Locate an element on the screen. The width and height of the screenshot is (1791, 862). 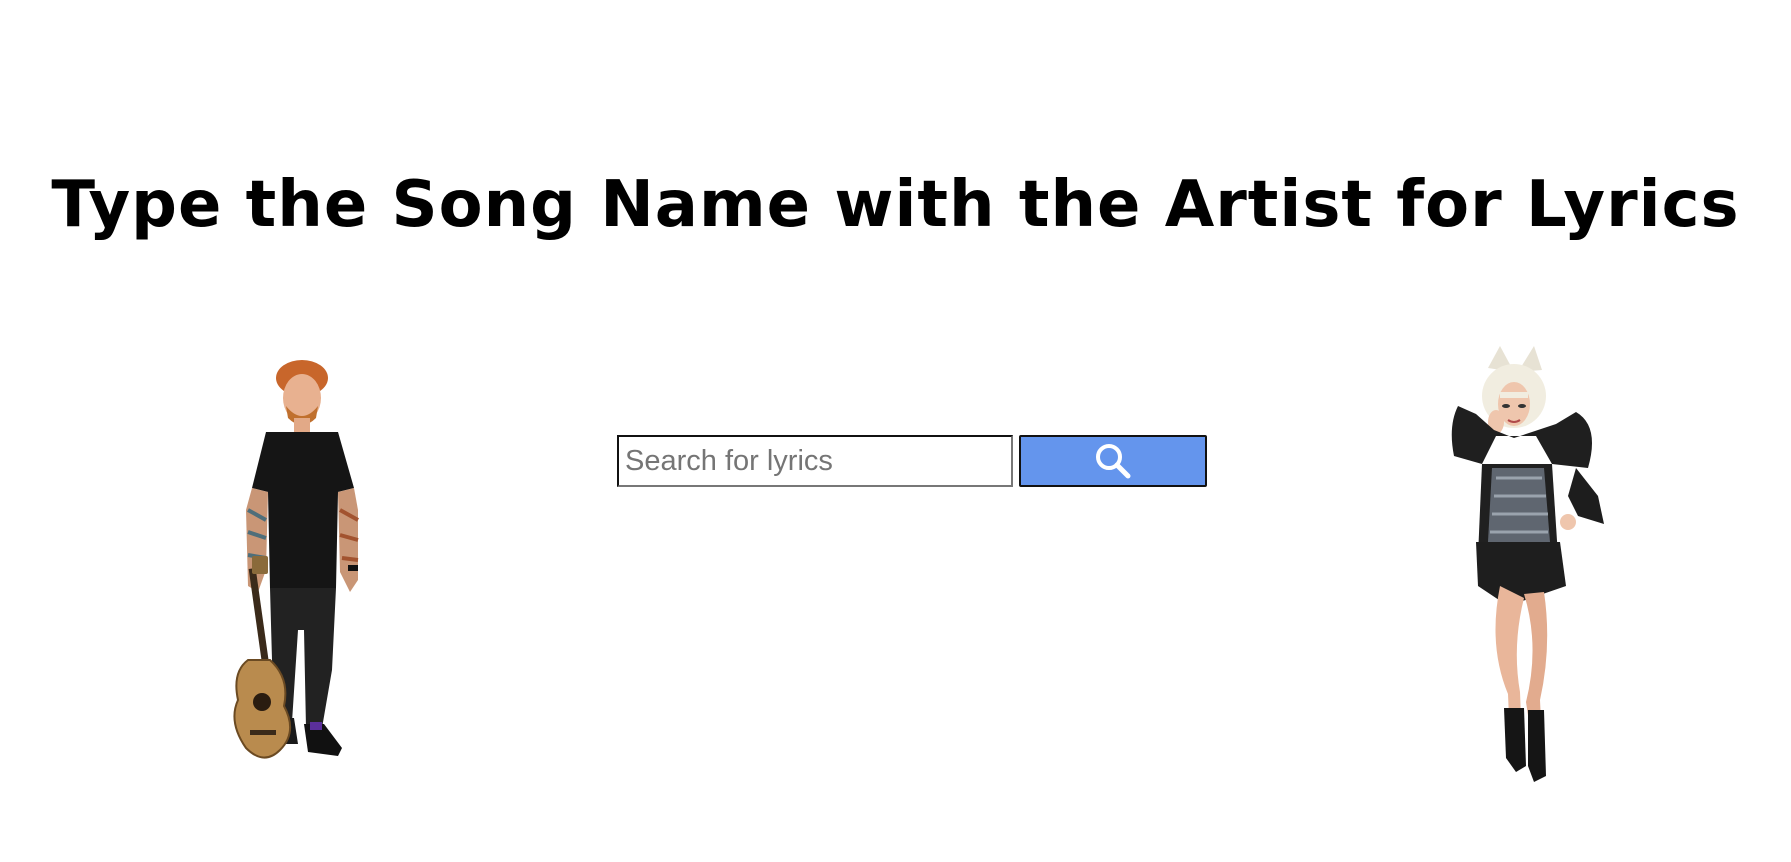
artist-photo-left is located at coordinates (293, 565).